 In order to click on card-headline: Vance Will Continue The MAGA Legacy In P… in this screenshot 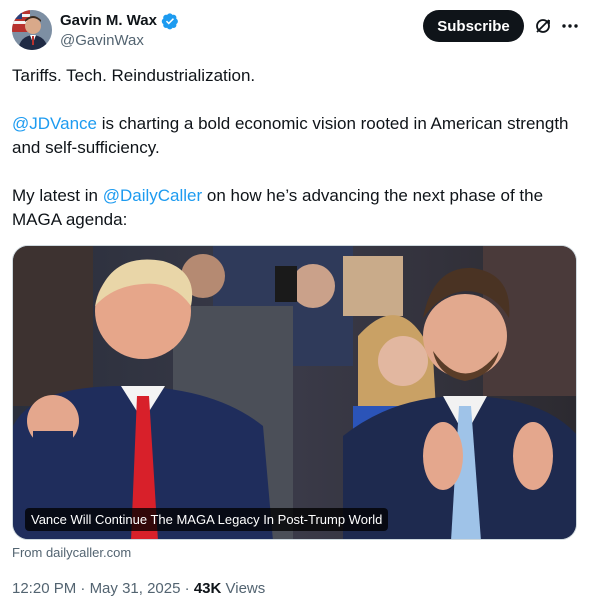, I will do `click(207, 519)`.